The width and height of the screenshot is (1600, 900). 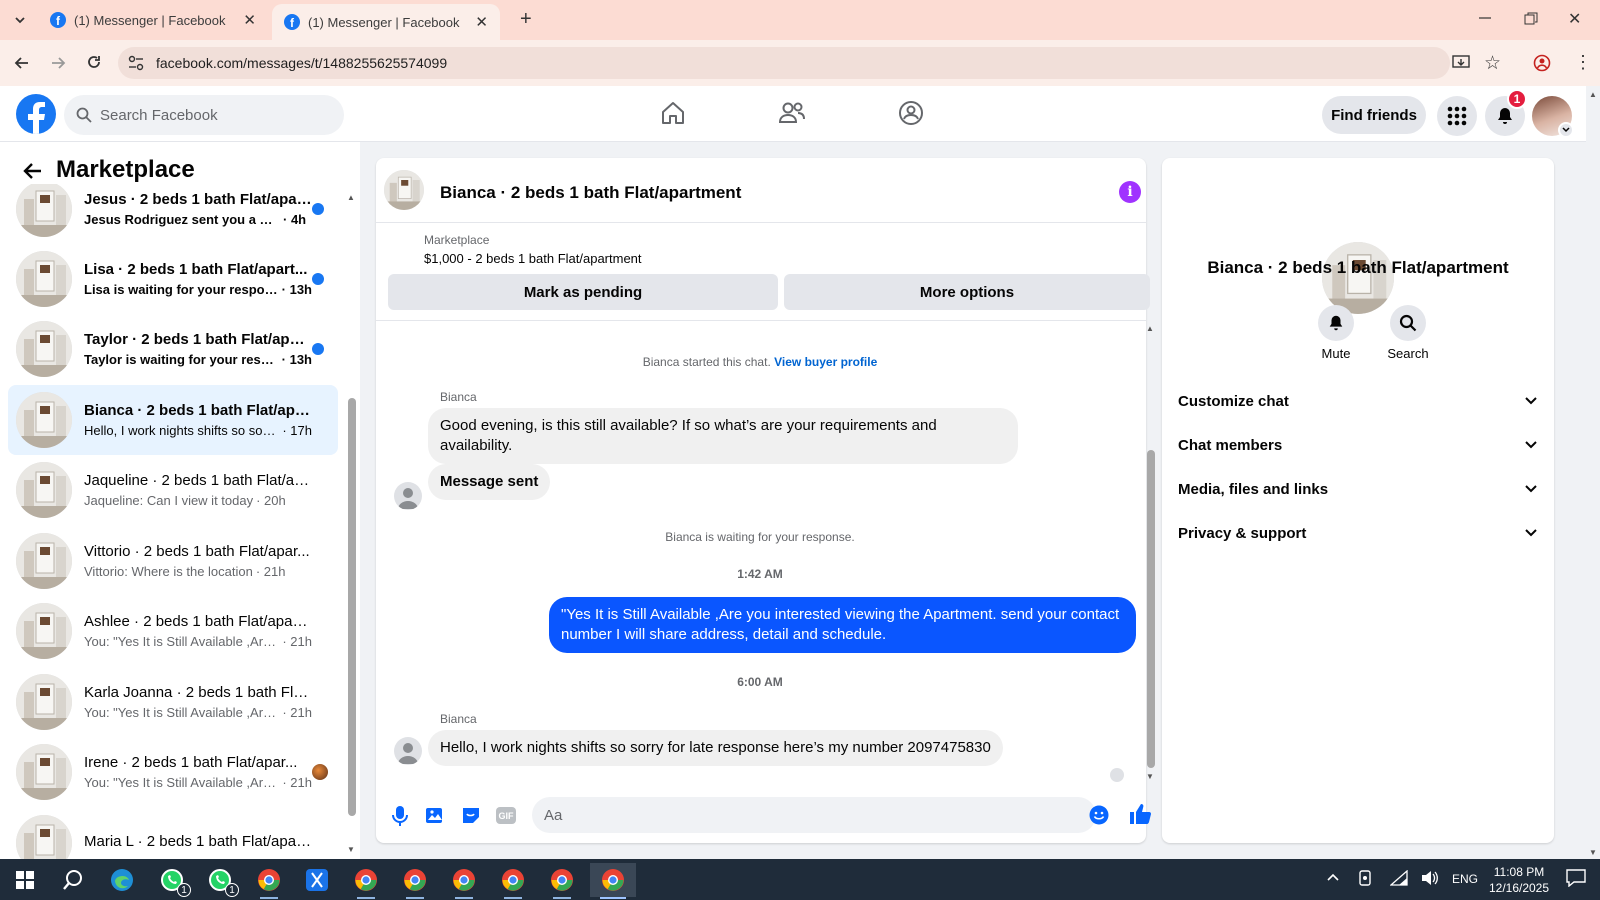 What do you see at coordinates (1457, 116) in the screenshot?
I see `menu-button` at bounding box center [1457, 116].